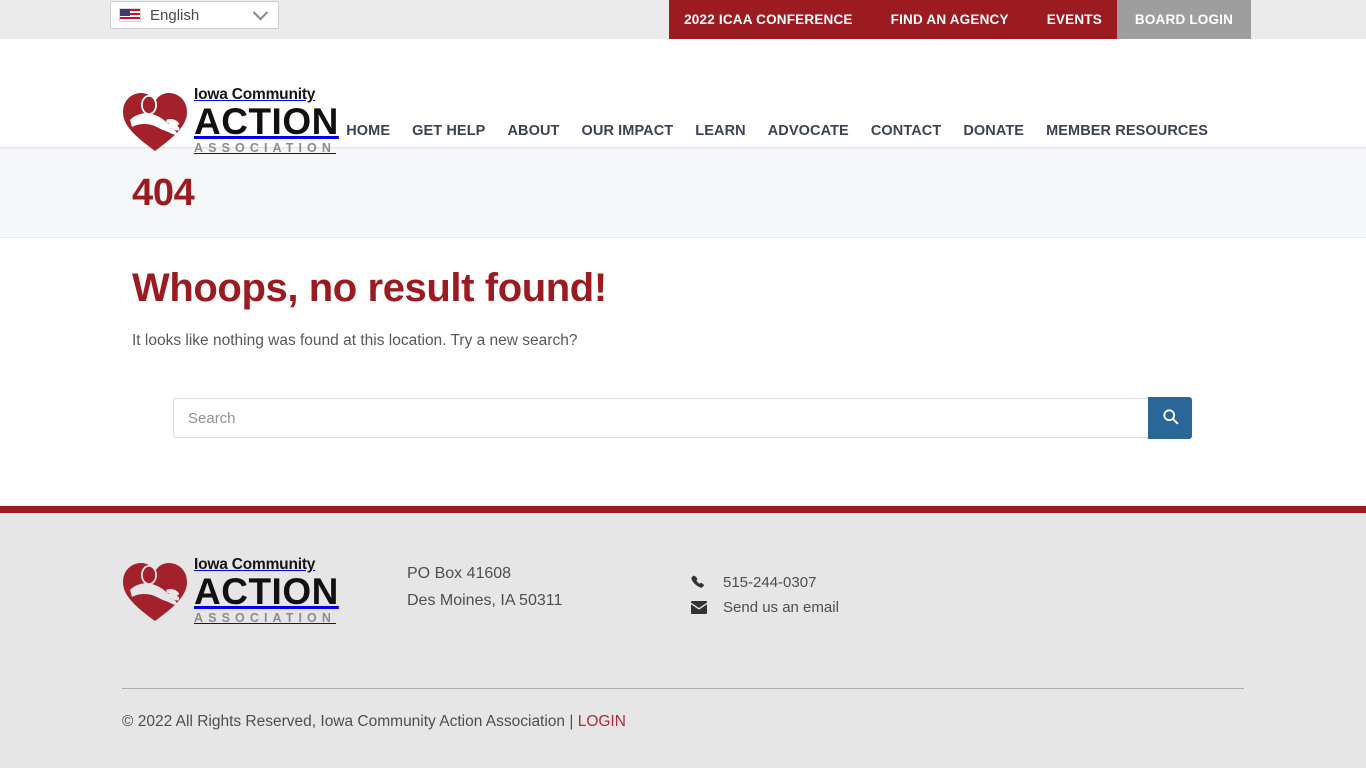 The width and height of the screenshot is (1366, 768). Describe the element at coordinates (660, 418) in the screenshot. I see `search-input` at that location.